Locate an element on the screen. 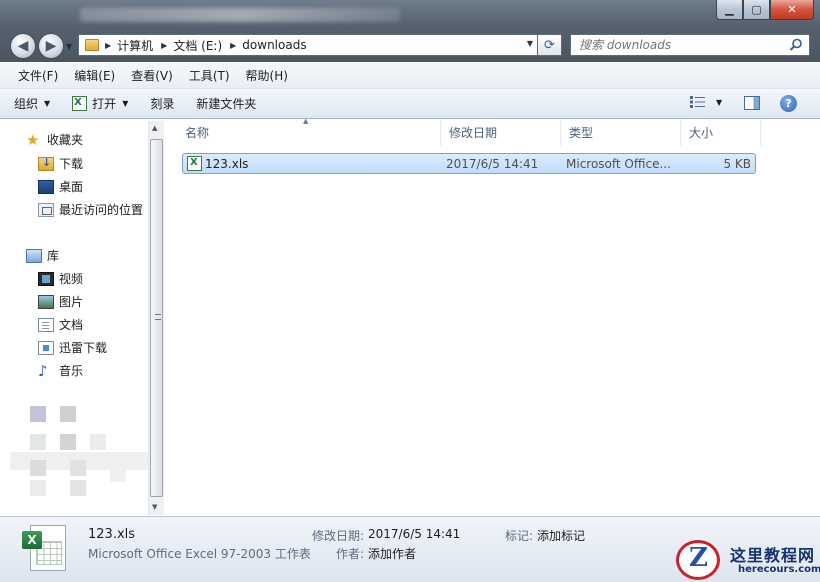 The width and height of the screenshot is (820, 582). video-library-icon is located at coordinates (46, 278).